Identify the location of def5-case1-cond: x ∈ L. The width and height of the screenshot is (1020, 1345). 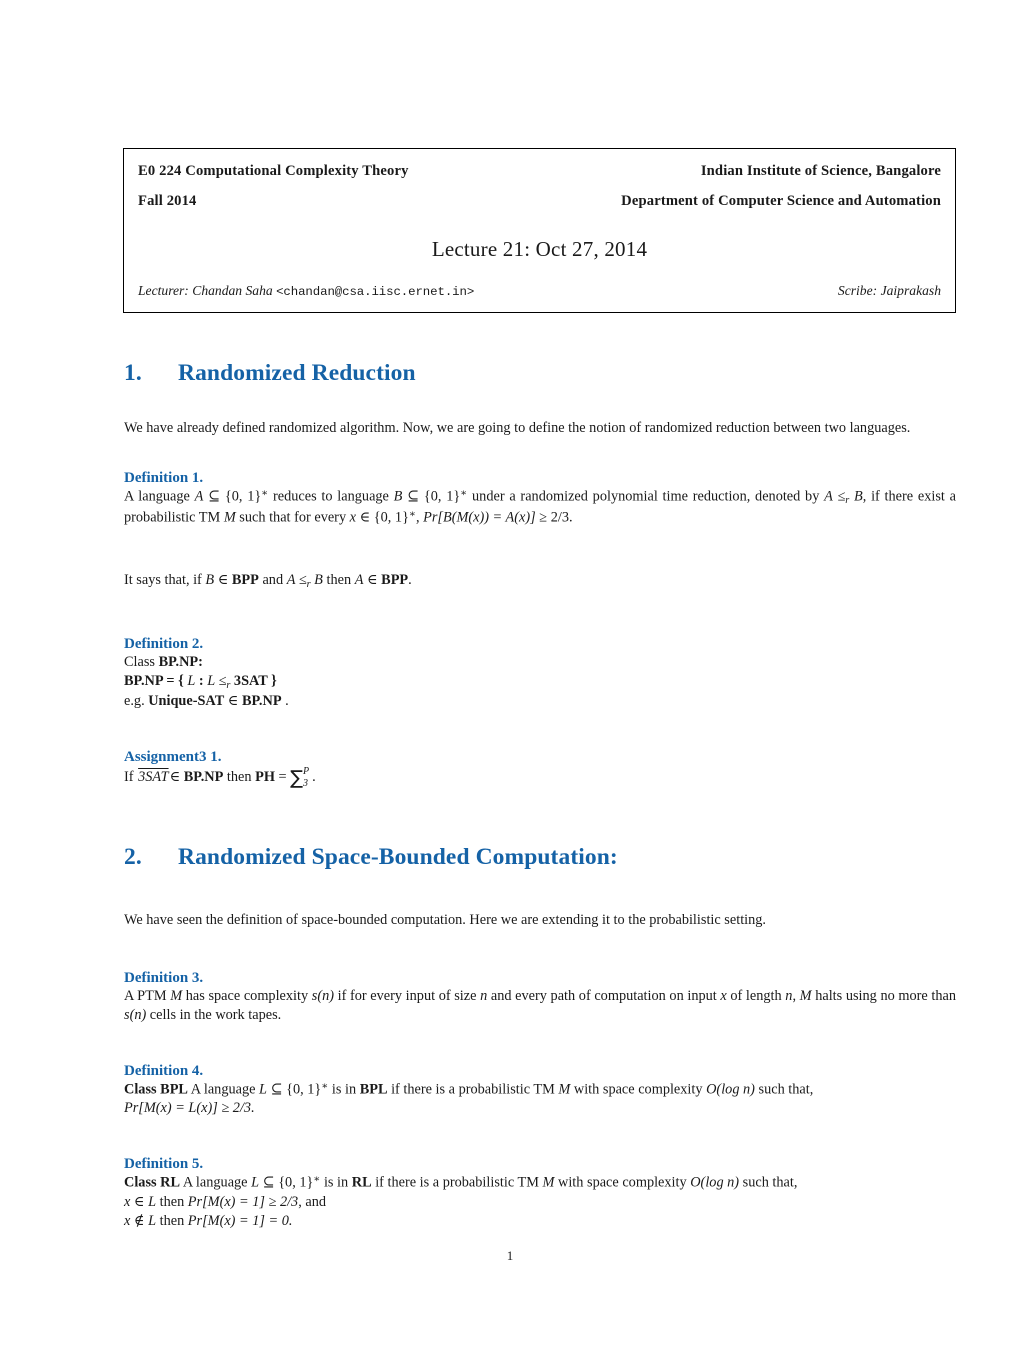
(140, 1201).